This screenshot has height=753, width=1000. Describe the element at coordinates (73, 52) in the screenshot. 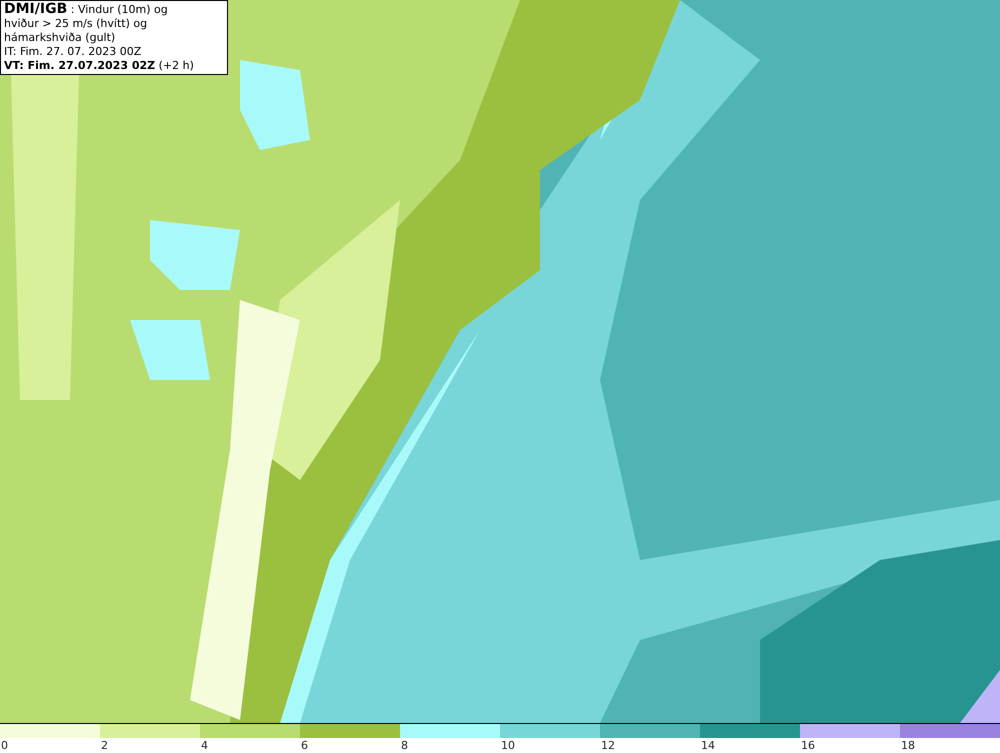

I see `title-text: IT: Fim. 27. 07. 2023 00Z` at that location.